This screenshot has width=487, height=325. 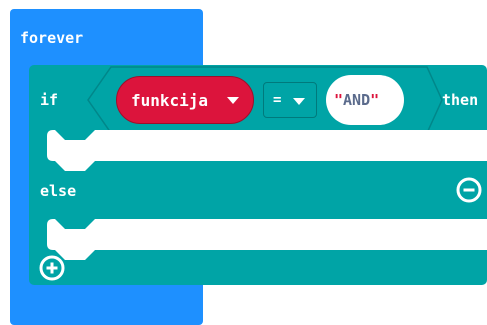 What do you see at coordinates (49, 100) in the screenshot?
I see `if-label: if` at bounding box center [49, 100].